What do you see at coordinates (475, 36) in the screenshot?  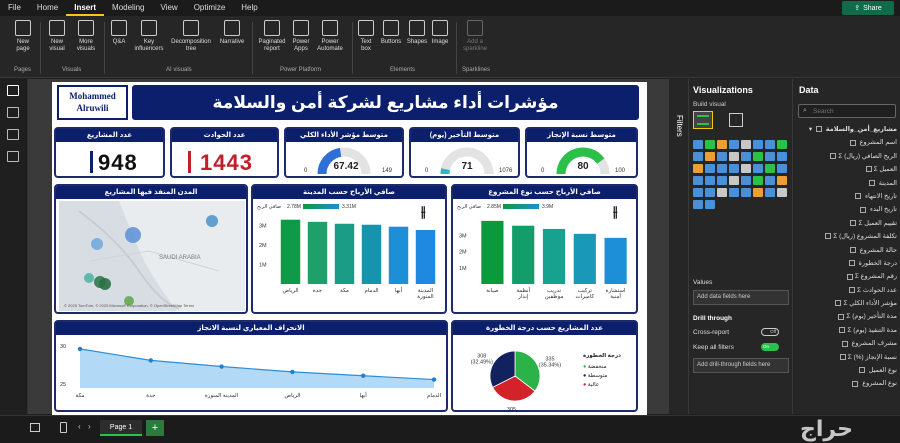 I see `add-sparkline-button: Add a sparkline` at bounding box center [475, 36].